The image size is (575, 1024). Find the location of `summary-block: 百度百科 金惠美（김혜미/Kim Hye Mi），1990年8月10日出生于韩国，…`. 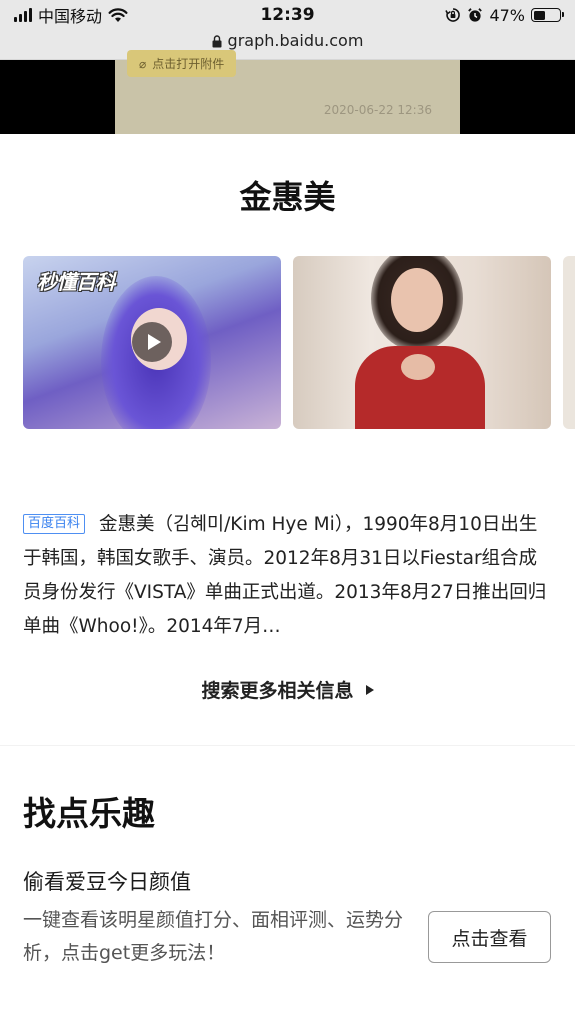

summary-block: 百度百科 金惠美（김혜미/Kim Hye Mi），1990年8月10日出生于韩国，… is located at coordinates (289, 576).